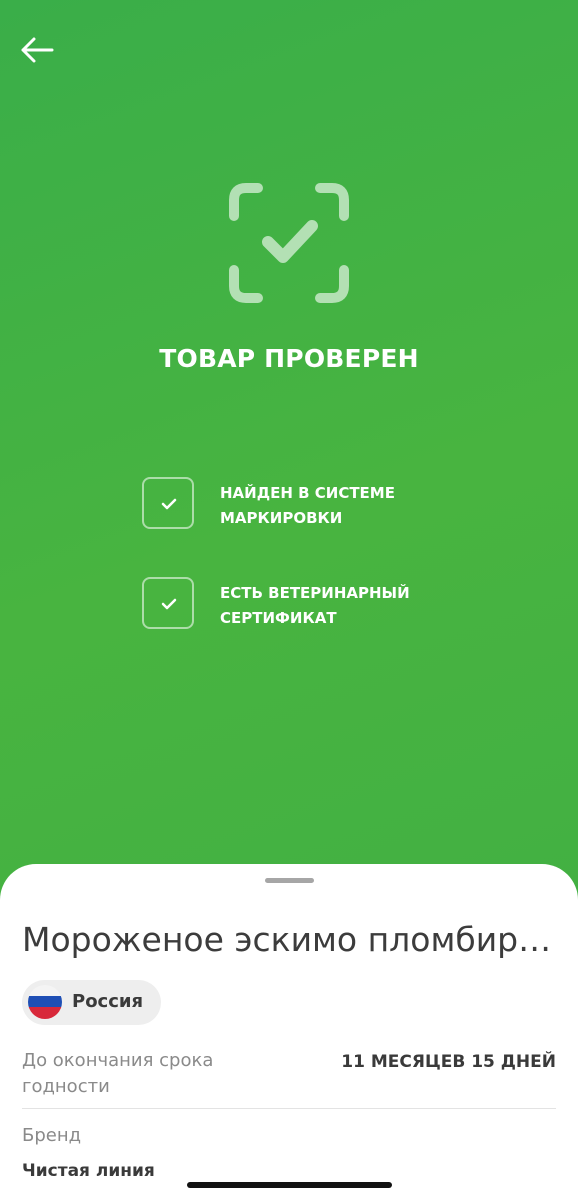  Describe the element at coordinates (278, 618) in the screenshot. I see `check-item-line: СЕРТИФИКАТ` at that location.